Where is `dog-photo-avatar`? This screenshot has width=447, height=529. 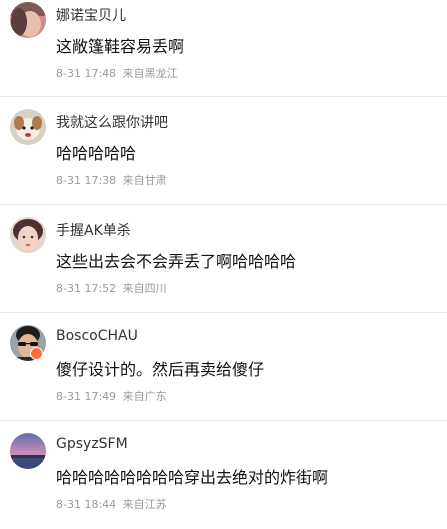
dog-photo-avatar is located at coordinates (28, 127).